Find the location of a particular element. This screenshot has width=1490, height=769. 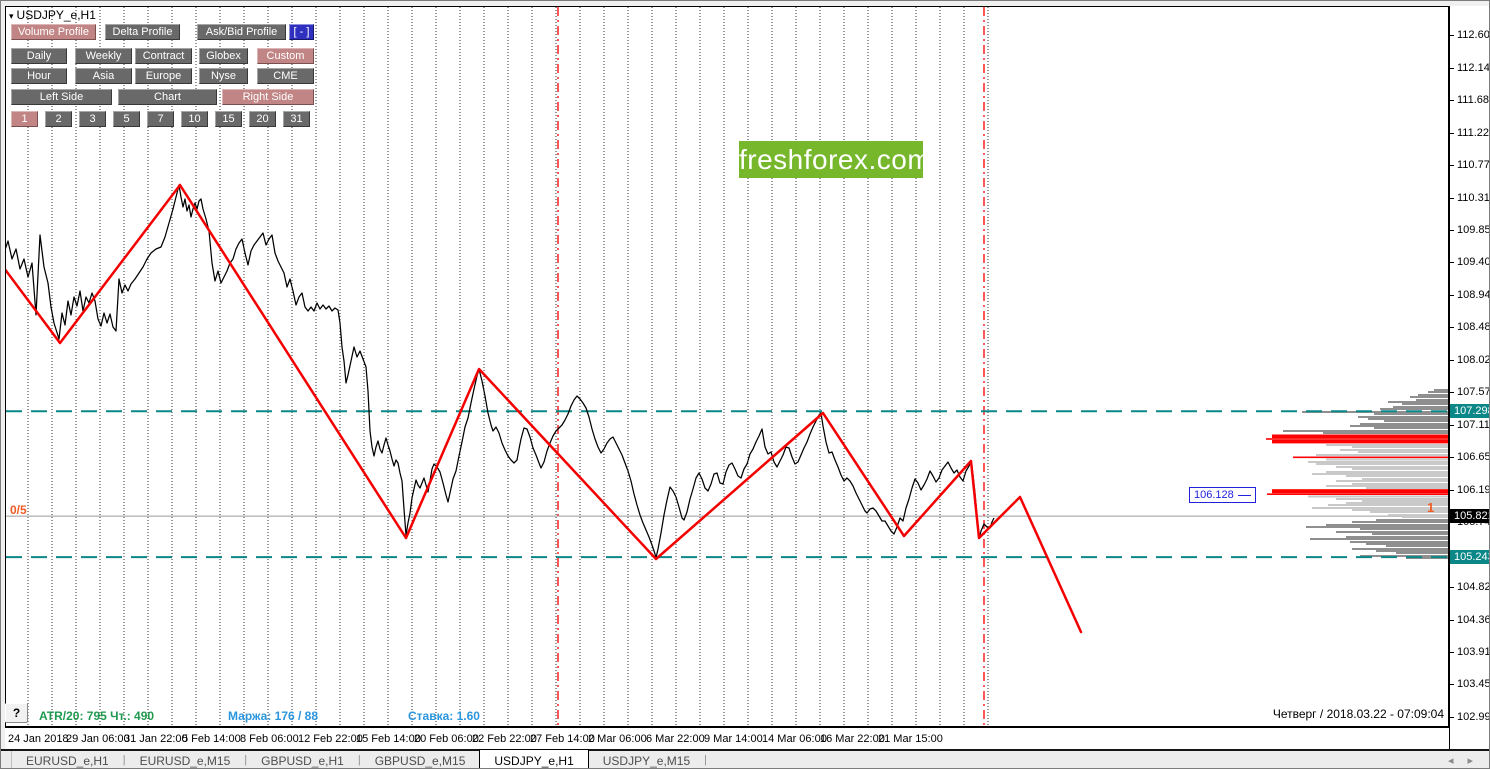

level-price-badge: 105.243 is located at coordinates (1469, 557).